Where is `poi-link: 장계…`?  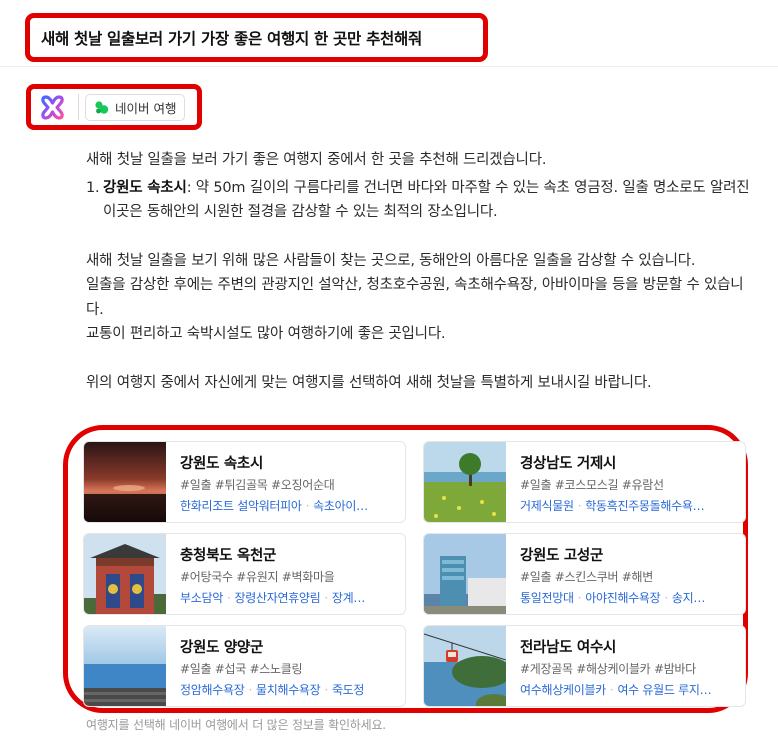
poi-link: 장계… is located at coordinates (348, 598).